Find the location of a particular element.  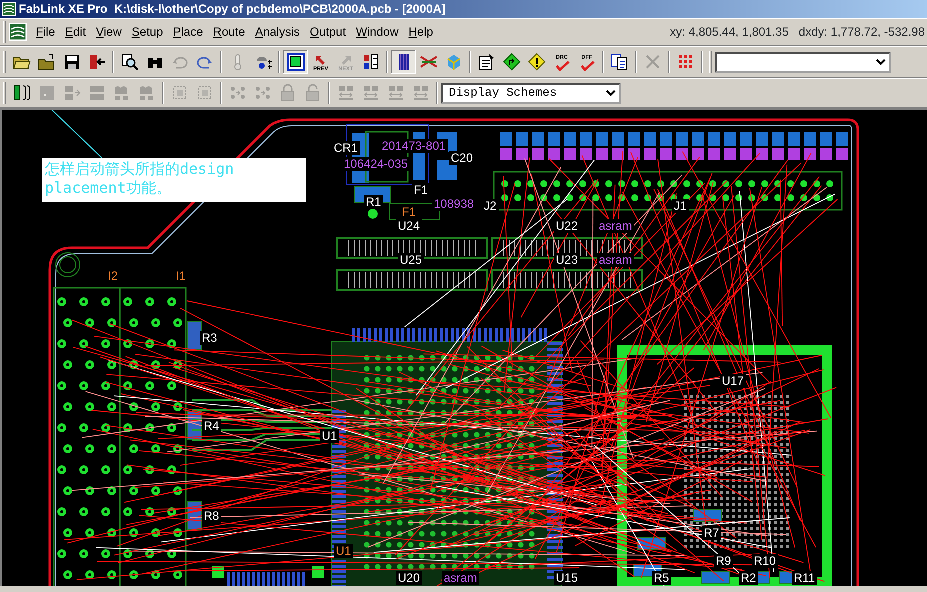

component-label: R4 is located at coordinates (212, 426).